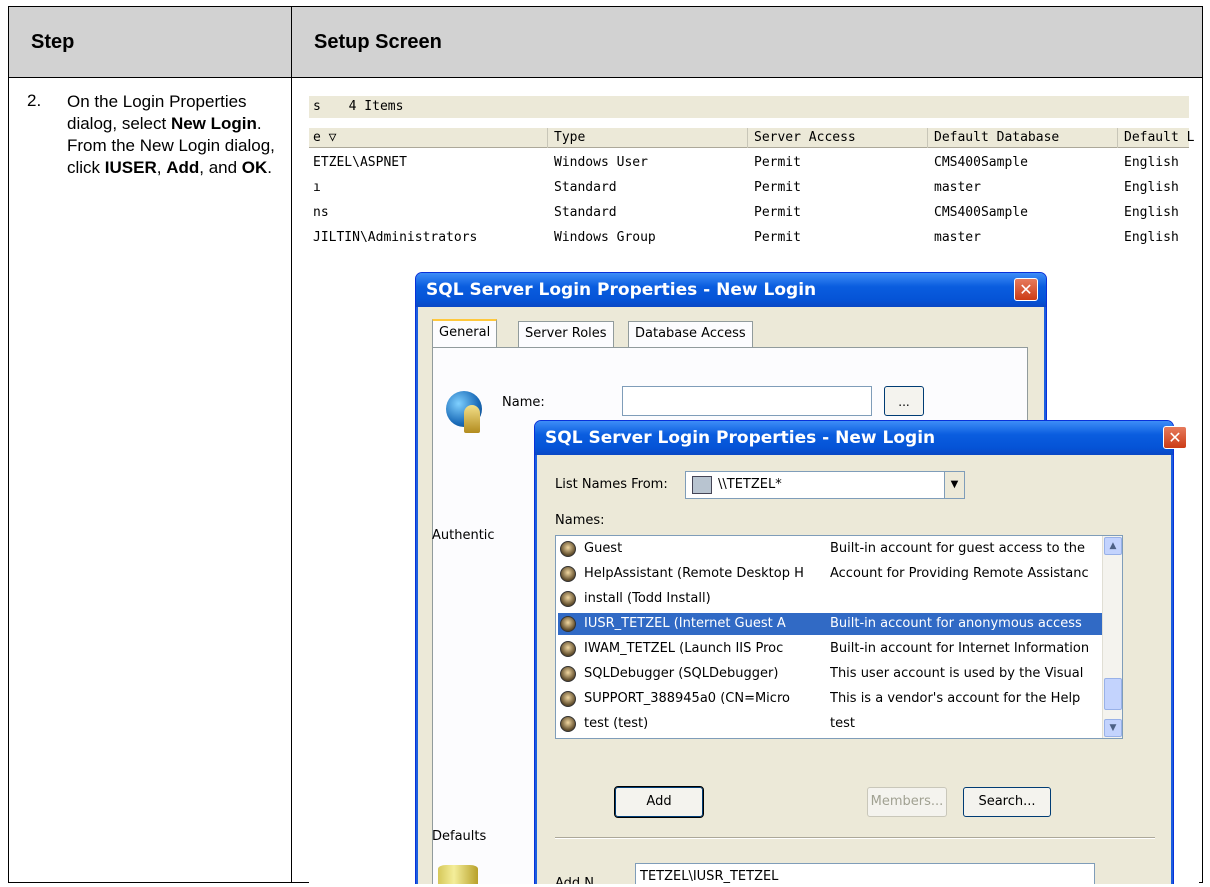 This screenshot has height=887, width=1210. What do you see at coordinates (459, 836) in the screenshot?
I see `defaults-label: Defaults` at bounding box center [459, 836].